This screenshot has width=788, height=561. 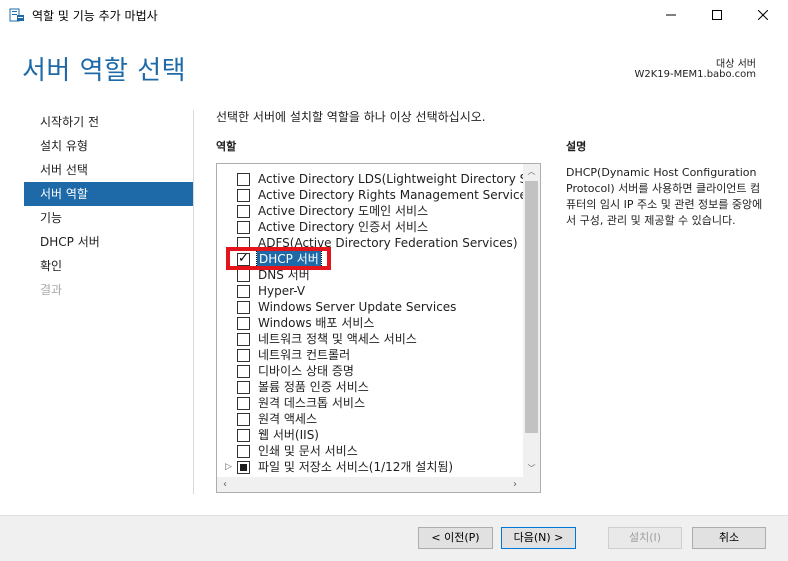 What do you see at coordinates (370, 291) in the screenshot?
I see `role-item: Hyper-V` at bounding box center [370, 291].